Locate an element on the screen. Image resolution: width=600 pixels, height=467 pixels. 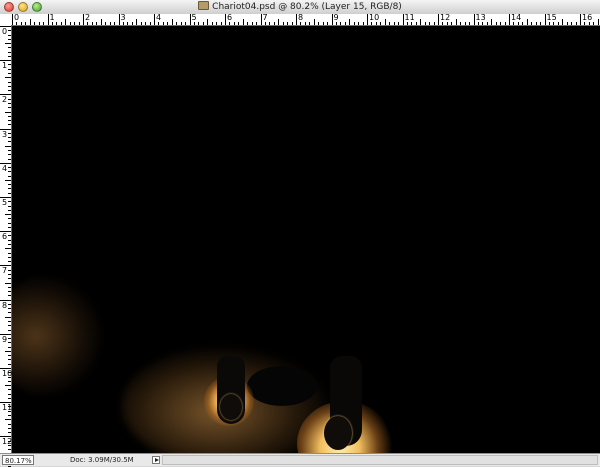
window-title-wrap: Chariot04.psd @ 80.2% (Layer 15, RGB/8) is located at coordinates (300, 7).